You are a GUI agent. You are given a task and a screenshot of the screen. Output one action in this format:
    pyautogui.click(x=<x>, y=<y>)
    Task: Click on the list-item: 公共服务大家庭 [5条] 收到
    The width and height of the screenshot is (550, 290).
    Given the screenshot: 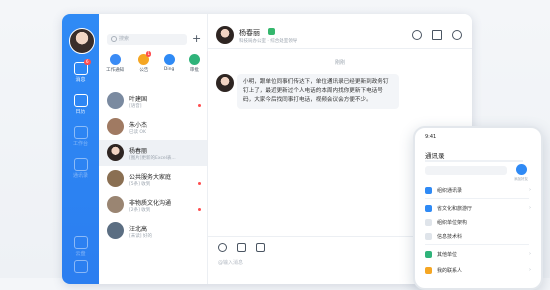 What is the action you would take?
    pyautogui.click(x=153, y=179)
    